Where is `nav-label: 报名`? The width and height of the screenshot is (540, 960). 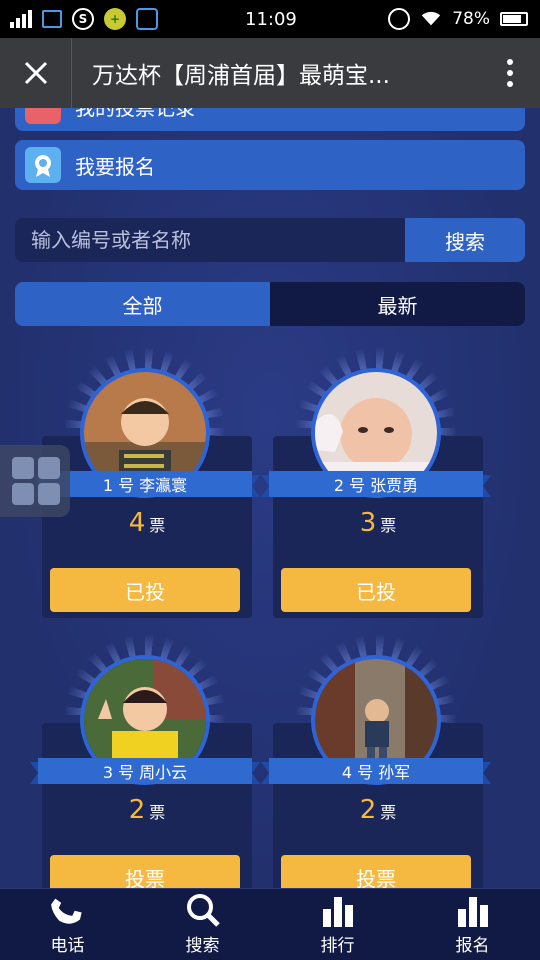 nav-label: 报名 is located at coordinates (472, 946).